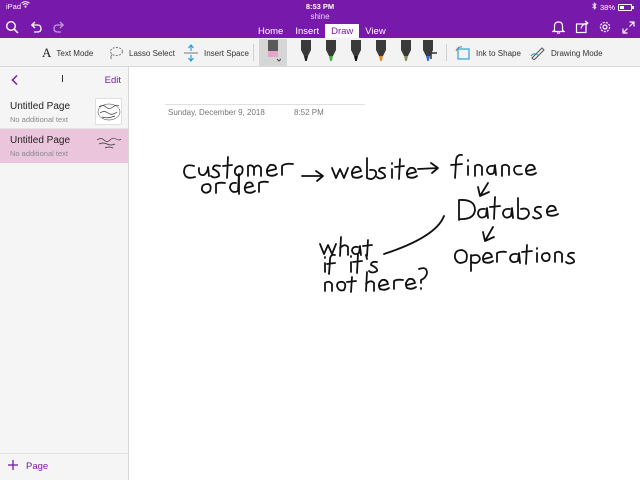 The width and height of the screenshot is (640, 480). What do you see at coordinates (351, 264) in the screenshot?
I see `ink-word-if-its` at bounding box center [351, 264].